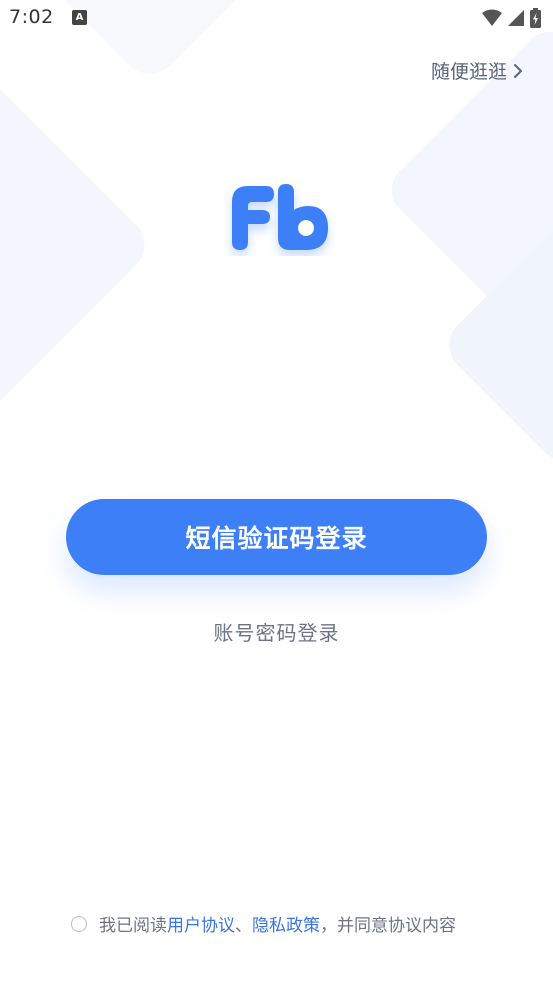  What do you see at coordinates (79, 17) in the screenshot?
I see `notification-icon: A` at bounding box center [79, 17].